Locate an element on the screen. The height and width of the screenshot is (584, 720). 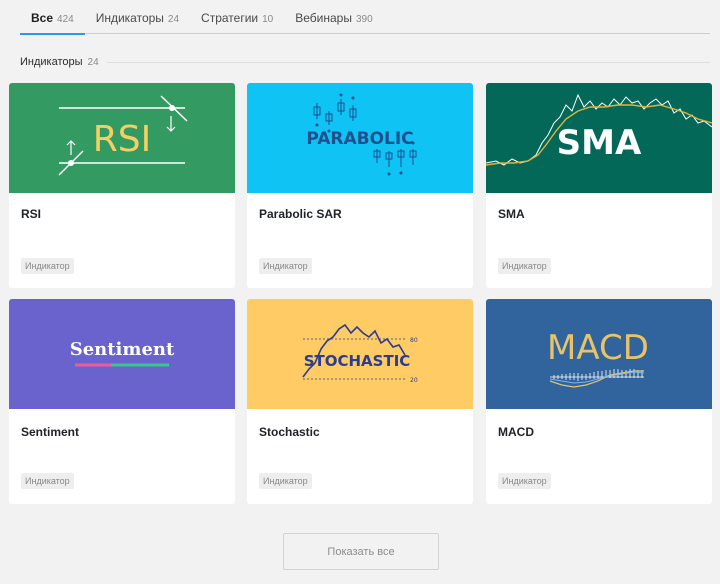
section-header: Индикаторы 24 is located at coordinates (365, 62).